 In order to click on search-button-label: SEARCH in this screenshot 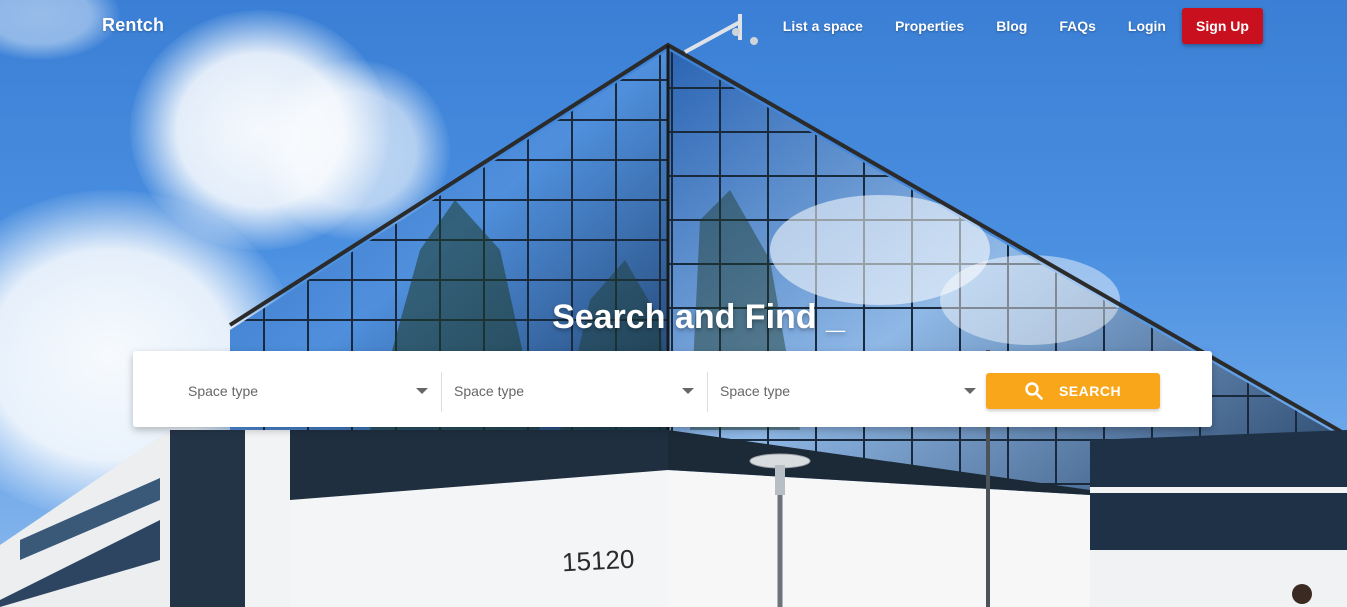, I will do `click(1090, 391)`.